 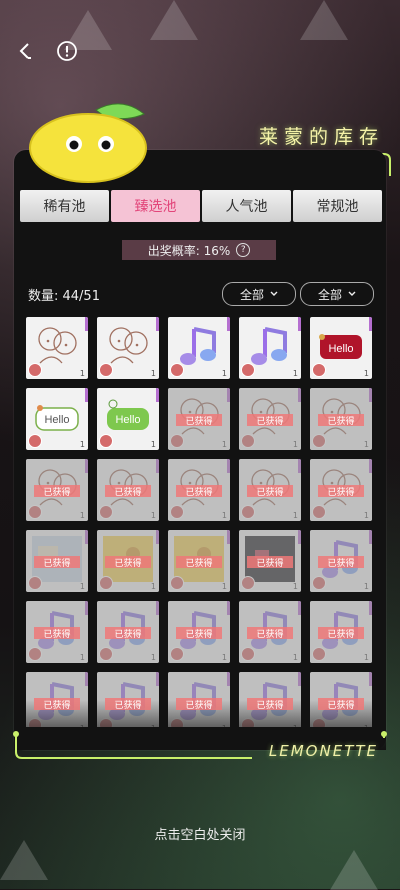 I want to click on back-button, so click(x=25, y=51).